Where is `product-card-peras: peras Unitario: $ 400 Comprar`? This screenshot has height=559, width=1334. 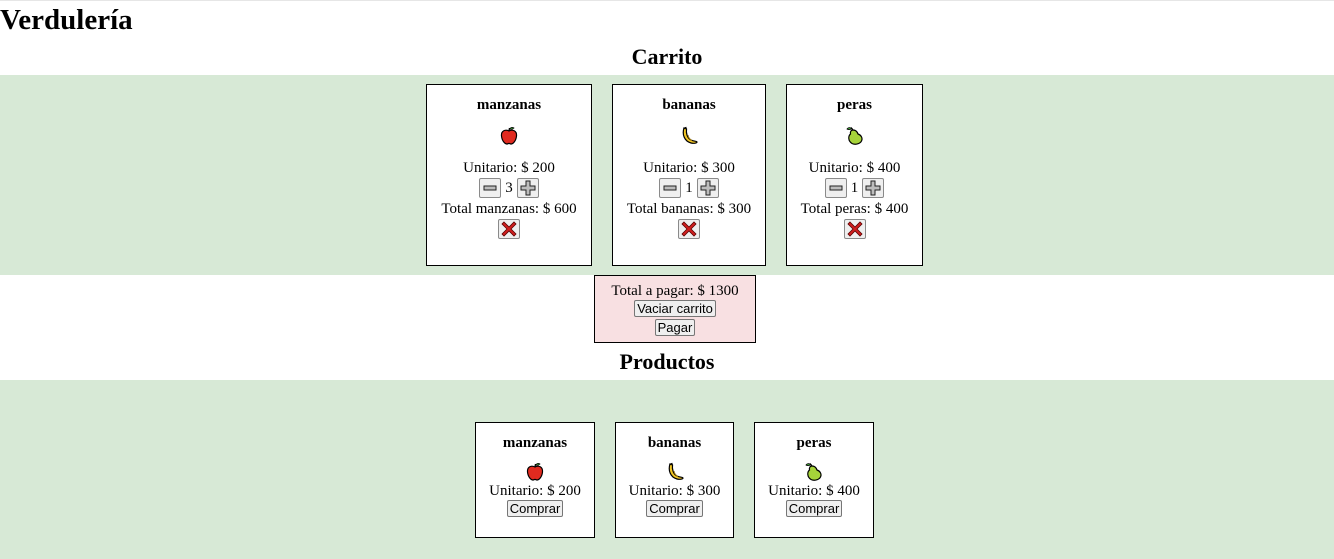 product-card-peras: peras Unitario: $ 400 Comprar is located at coordinates (814, 480).